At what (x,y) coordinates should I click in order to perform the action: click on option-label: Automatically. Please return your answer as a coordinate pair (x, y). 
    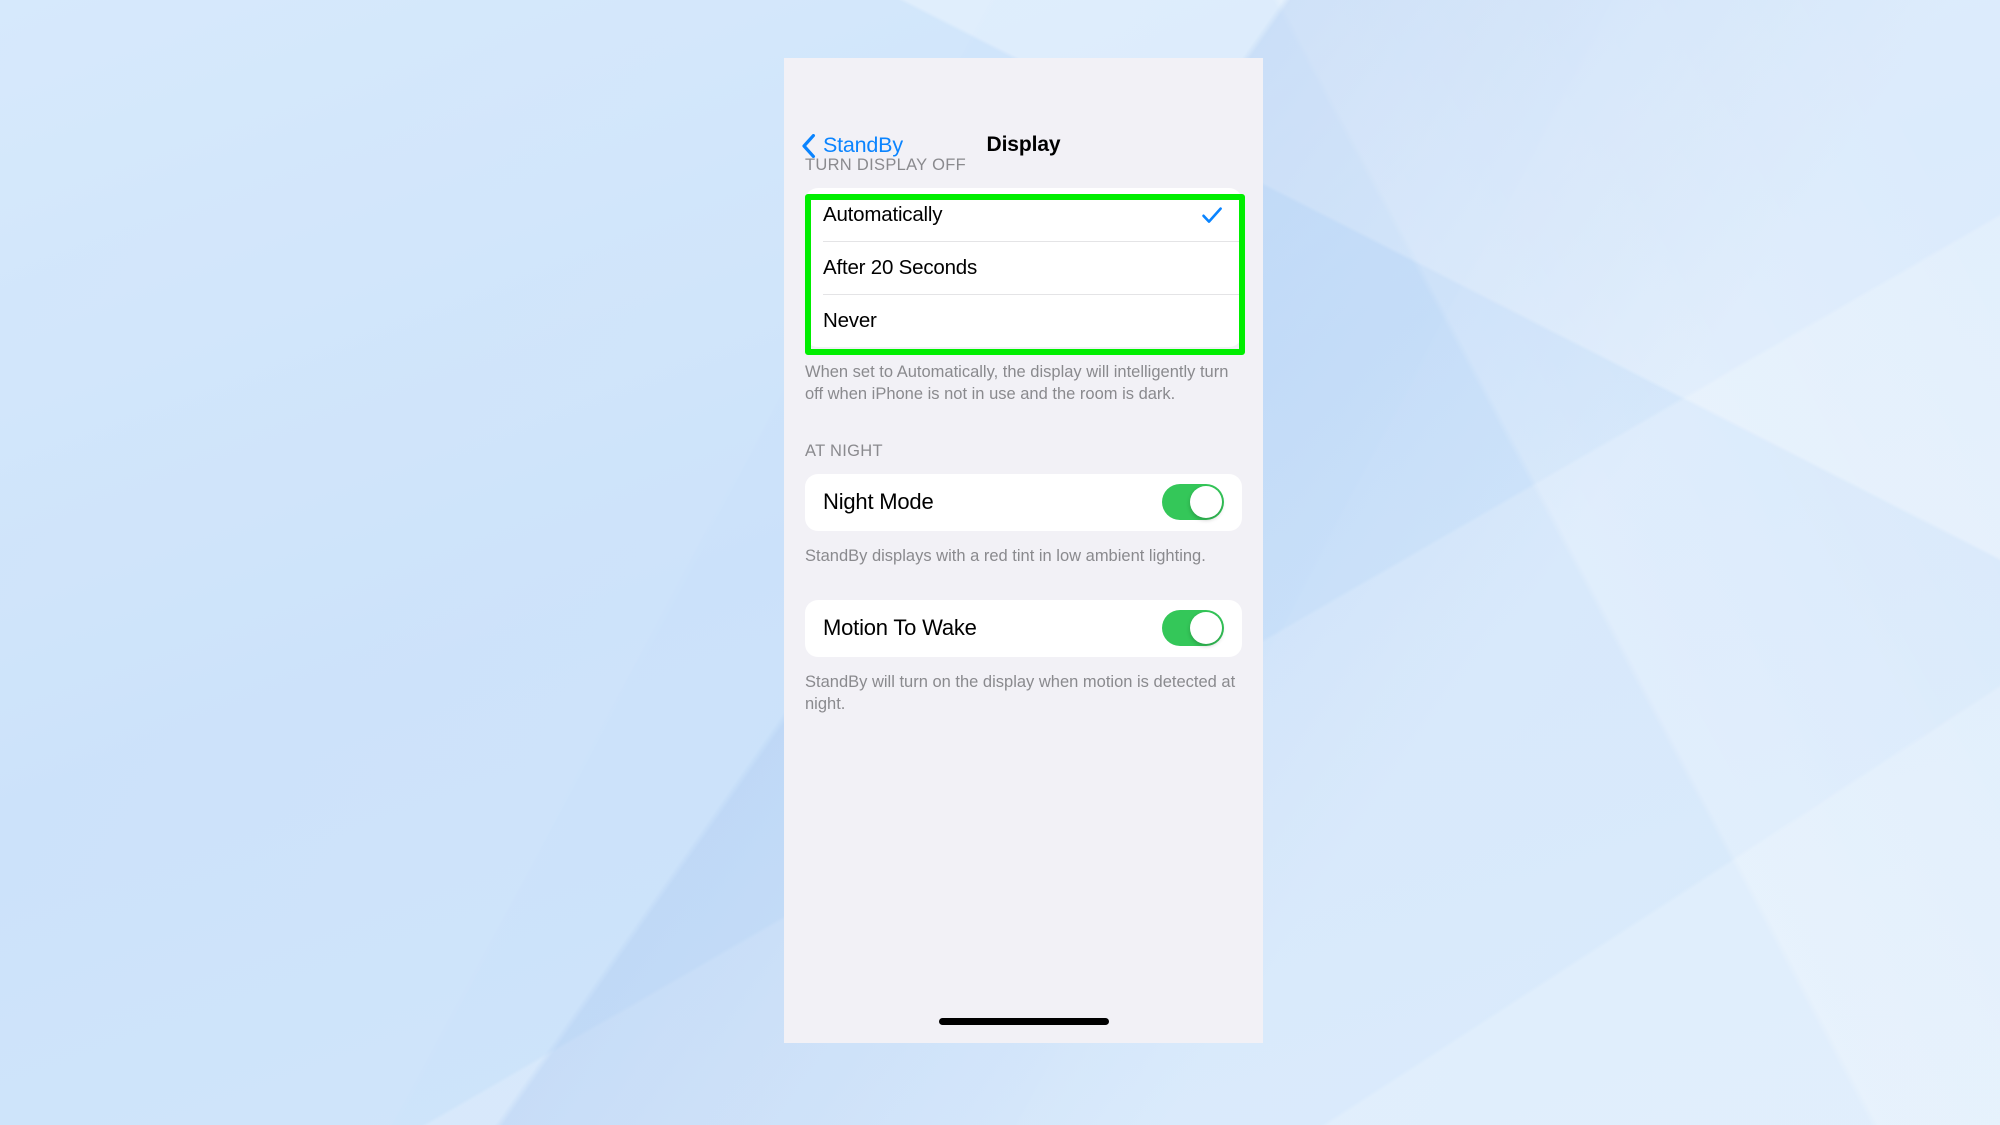
    Looking at the image, I should click on (883, 214).